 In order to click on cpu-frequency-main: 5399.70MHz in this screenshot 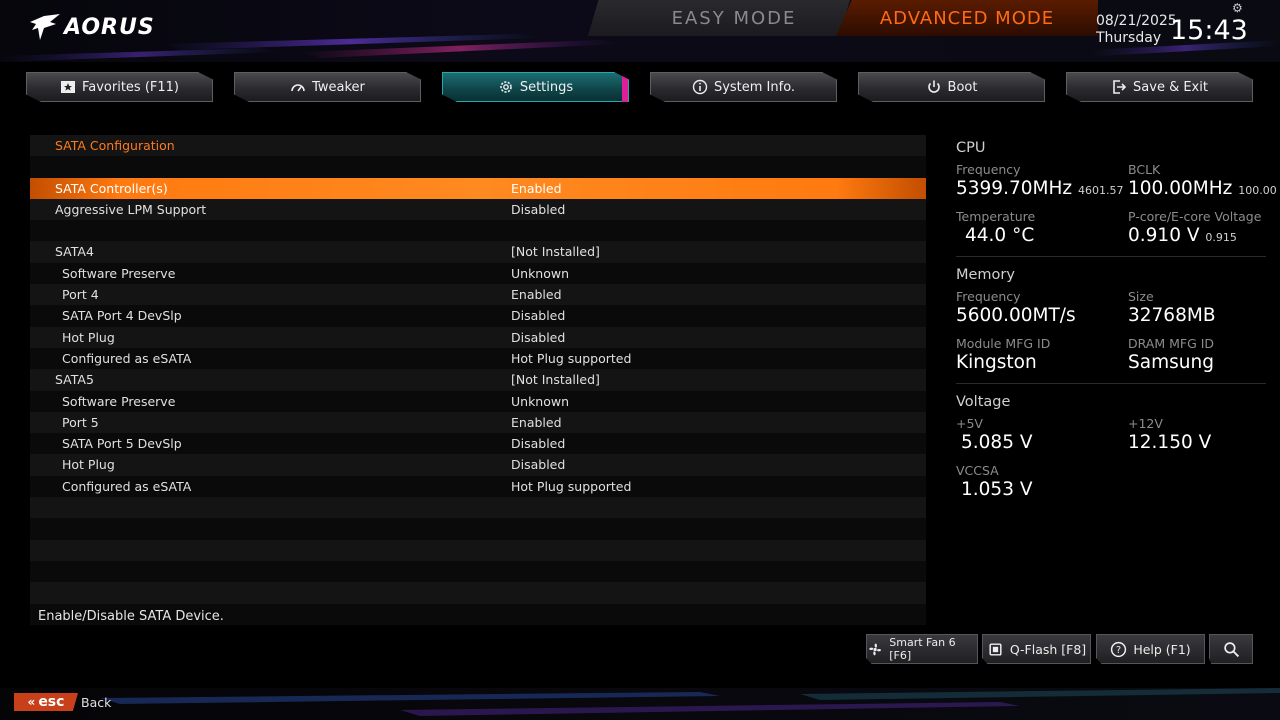, I will do `click(1014, 188)`.